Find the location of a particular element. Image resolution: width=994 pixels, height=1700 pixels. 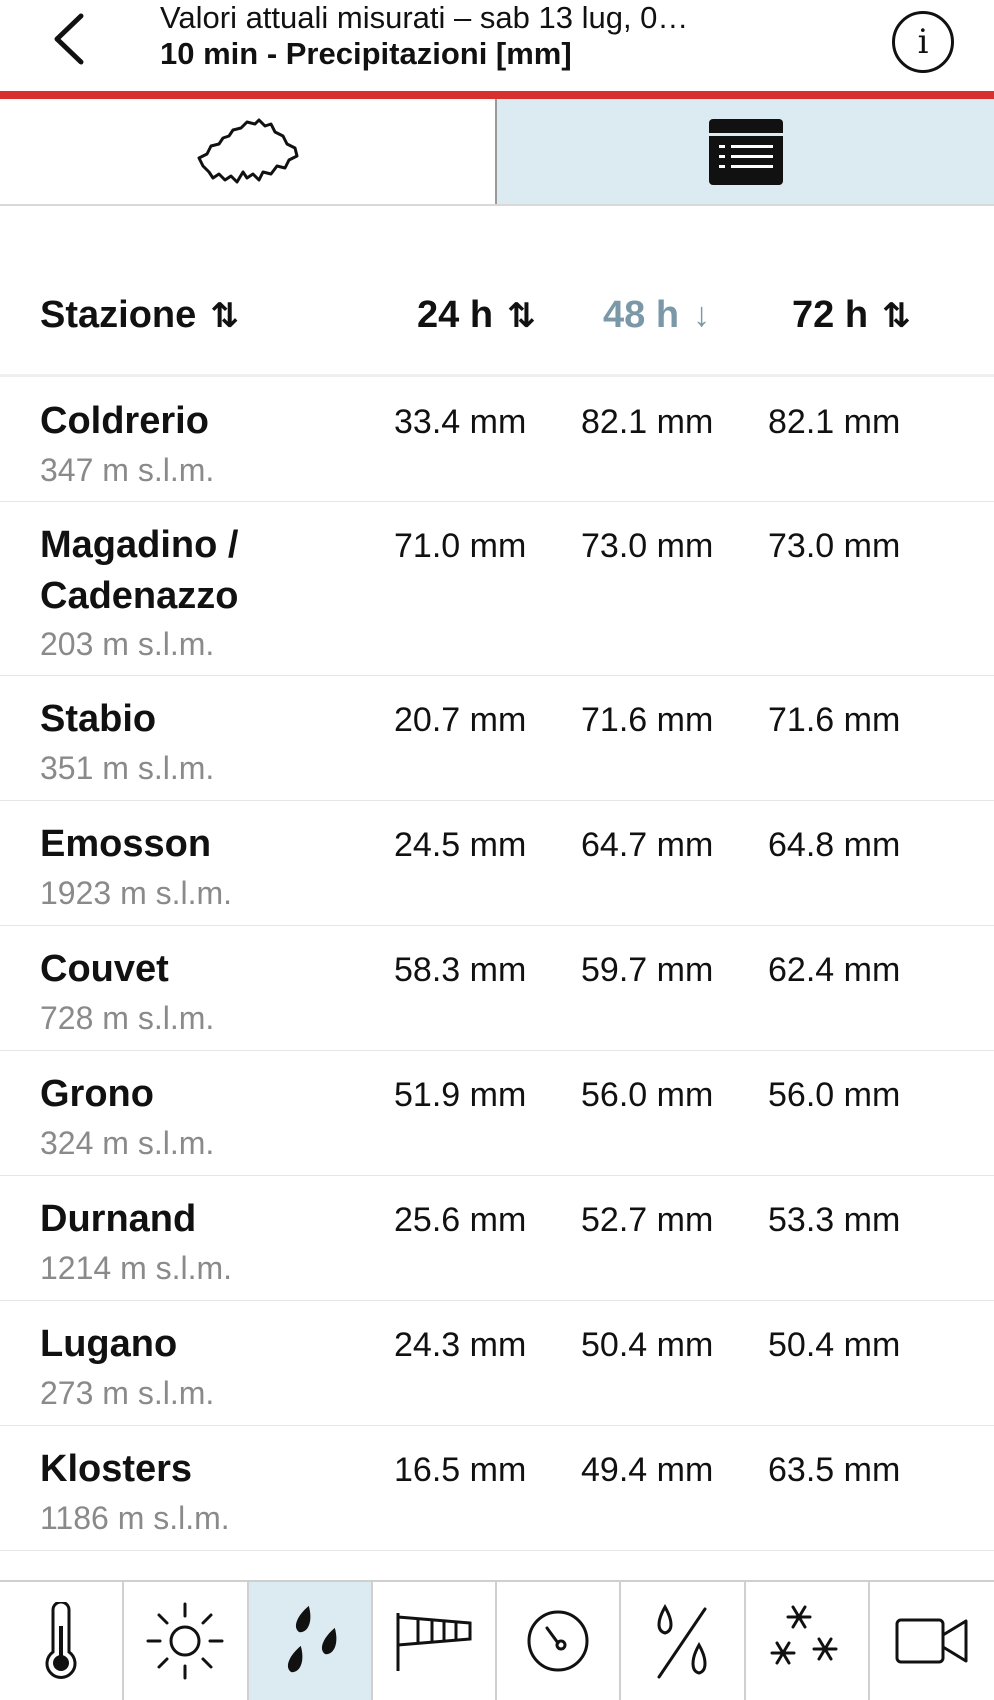

accent-bar is located at coordinates (497, 95).